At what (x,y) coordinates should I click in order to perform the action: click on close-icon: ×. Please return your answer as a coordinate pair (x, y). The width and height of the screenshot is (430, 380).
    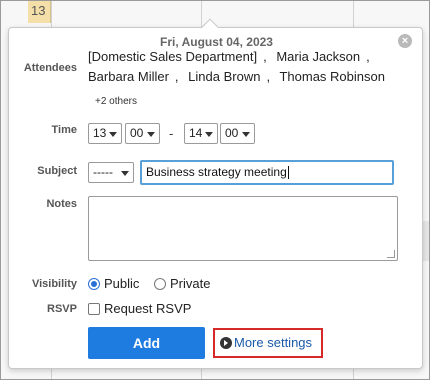
    Looking at the image, I should click on (405, 41).